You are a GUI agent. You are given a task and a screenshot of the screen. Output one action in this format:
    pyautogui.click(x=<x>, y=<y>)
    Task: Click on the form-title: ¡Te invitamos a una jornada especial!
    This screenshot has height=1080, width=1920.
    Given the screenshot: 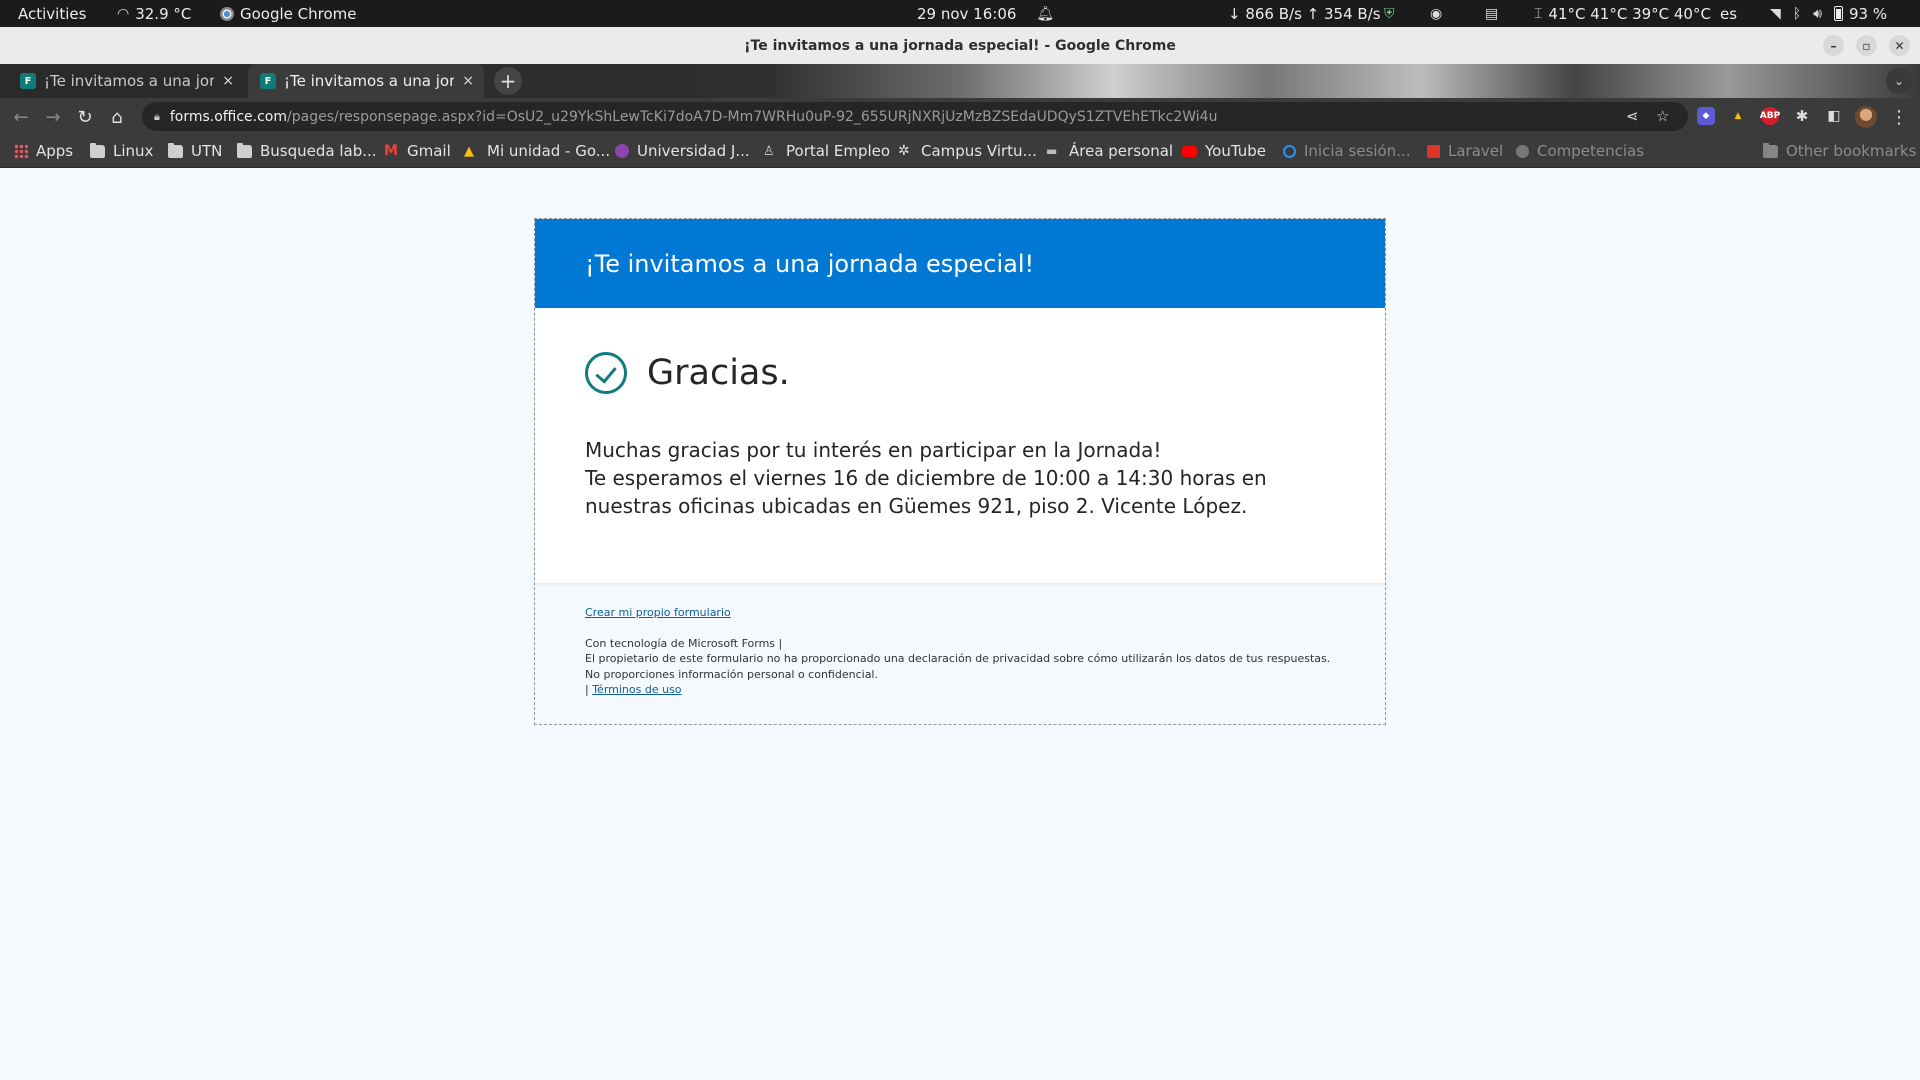 What is the action you would take?
    pyautogui.click(x=810, y=263)
    